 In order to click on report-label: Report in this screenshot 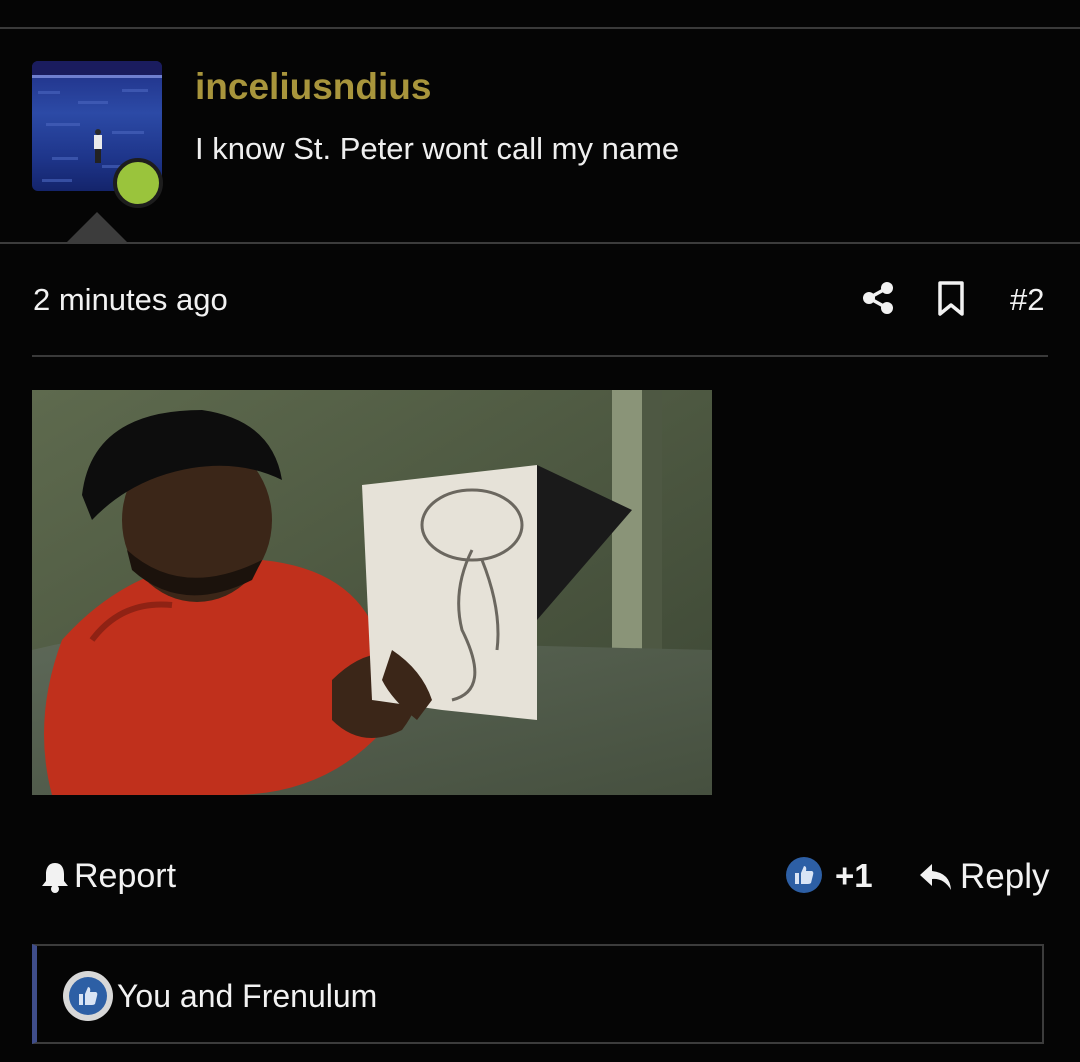, I will do `click(125, 876)`.